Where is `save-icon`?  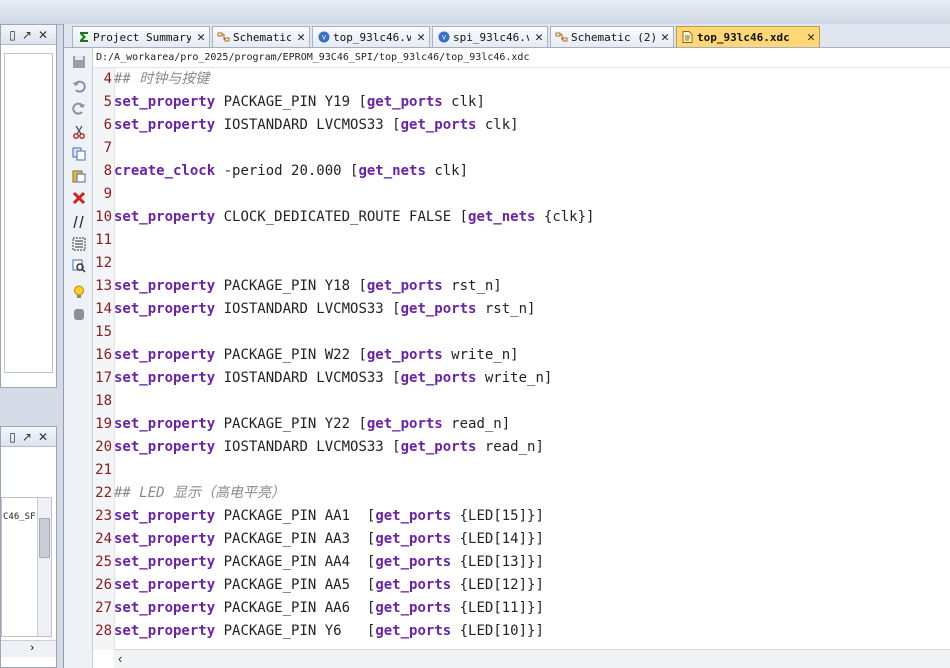
save-icon is located at coordinates (79, 62).